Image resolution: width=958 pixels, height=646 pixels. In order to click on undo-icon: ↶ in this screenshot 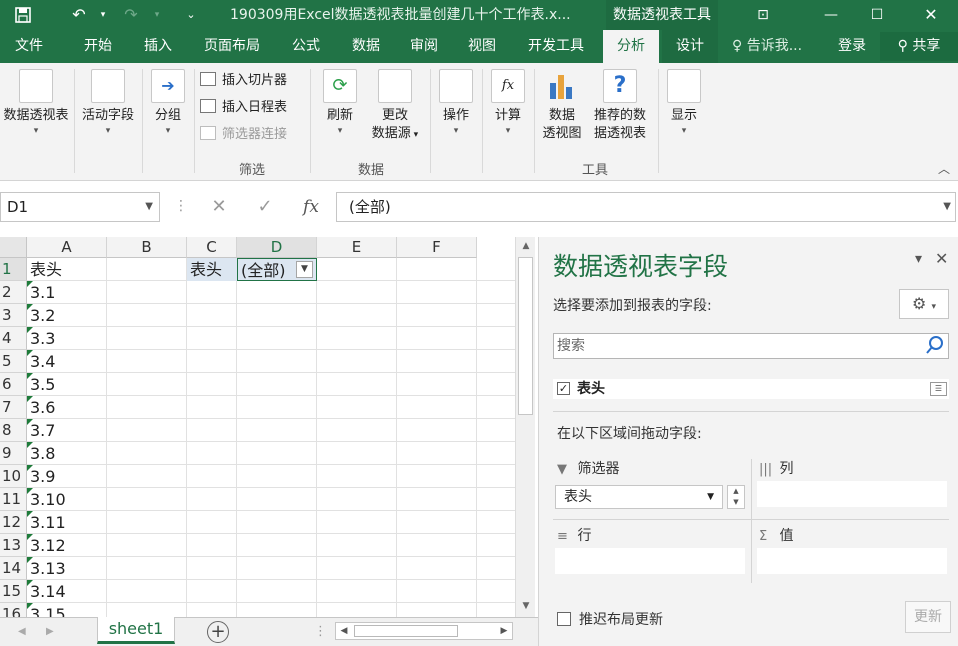, I will do `click(79, 15)`.